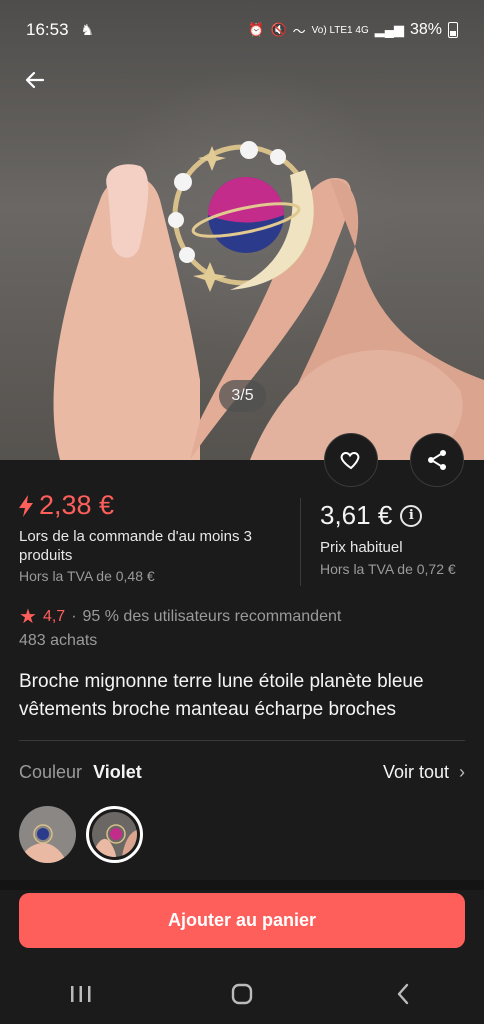 The height and width of the screenshot is (1024, 484). Describe the element at coordinates (278, 29) in the screenshot. I see `mute-icon: 🔇` at that location.